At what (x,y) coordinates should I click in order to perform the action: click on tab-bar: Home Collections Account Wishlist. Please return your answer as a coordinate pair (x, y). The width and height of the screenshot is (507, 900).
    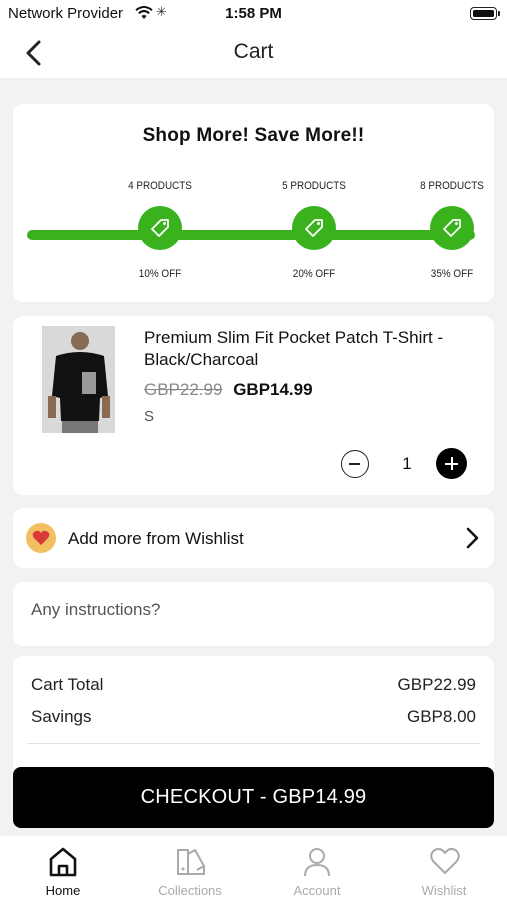
    Looking at the image, I should click on (253, 868).